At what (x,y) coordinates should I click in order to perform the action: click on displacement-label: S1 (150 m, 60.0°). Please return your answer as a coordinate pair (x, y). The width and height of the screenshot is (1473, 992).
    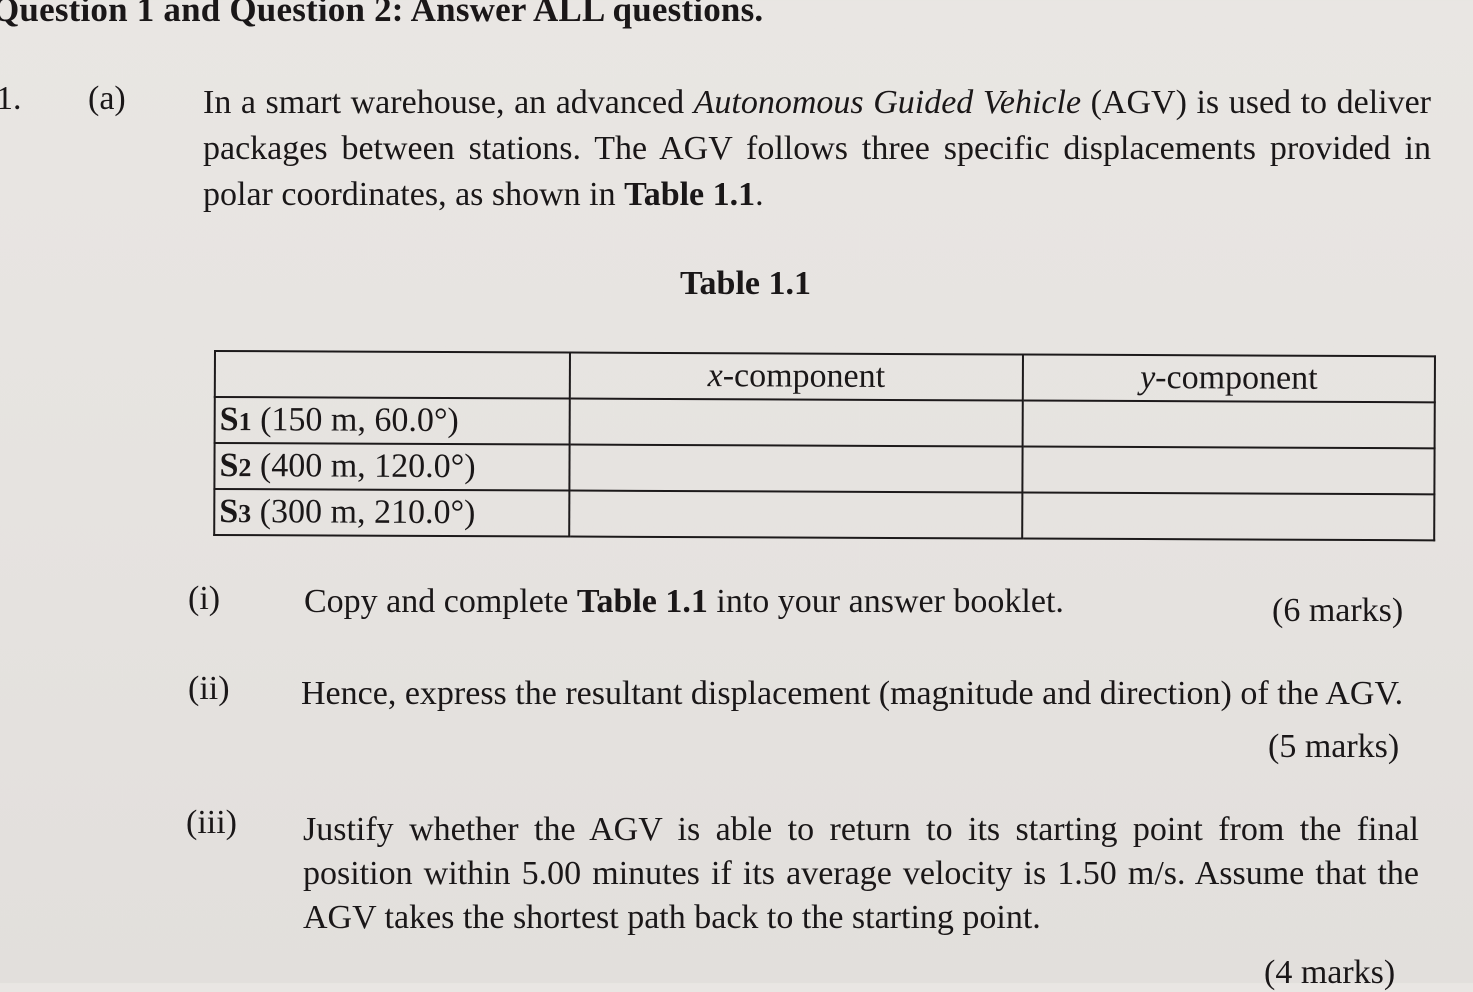
    Looking at the image, I should click on (392, 421).